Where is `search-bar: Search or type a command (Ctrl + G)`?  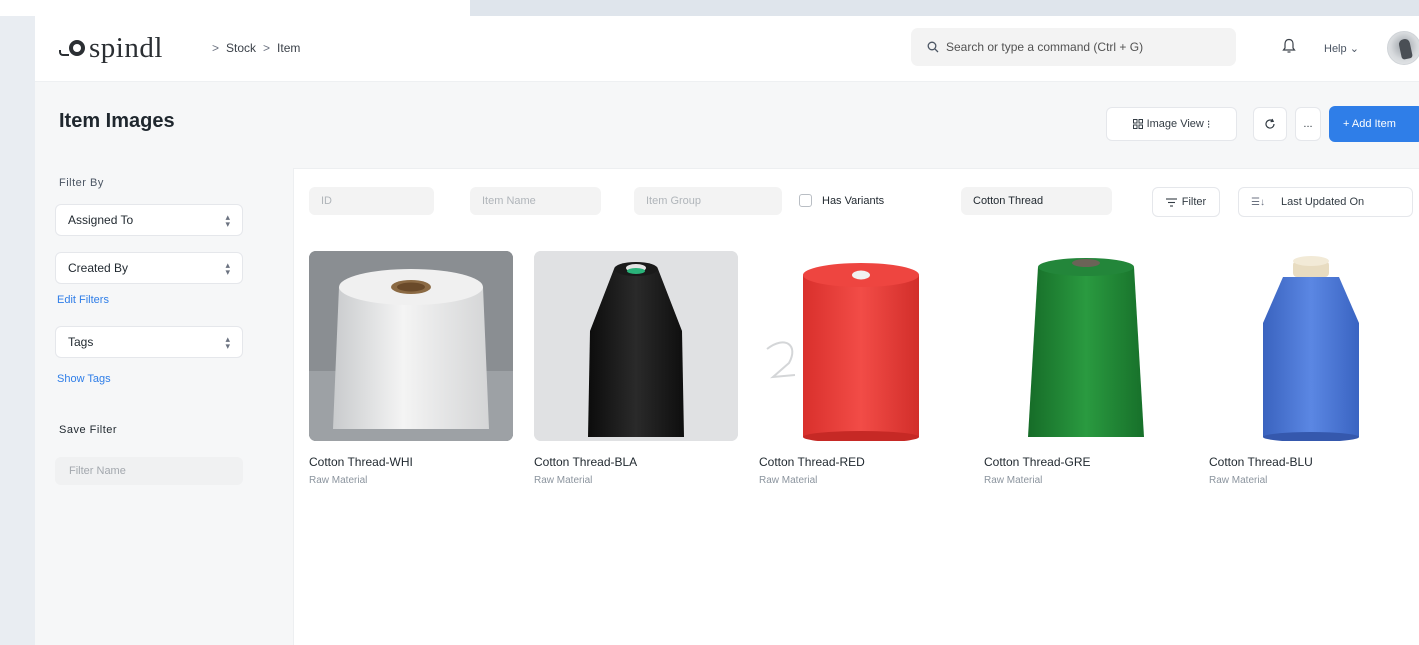
search-bar: Search or type a command (Ctrl + G) is located at coordinates (1073, 47).